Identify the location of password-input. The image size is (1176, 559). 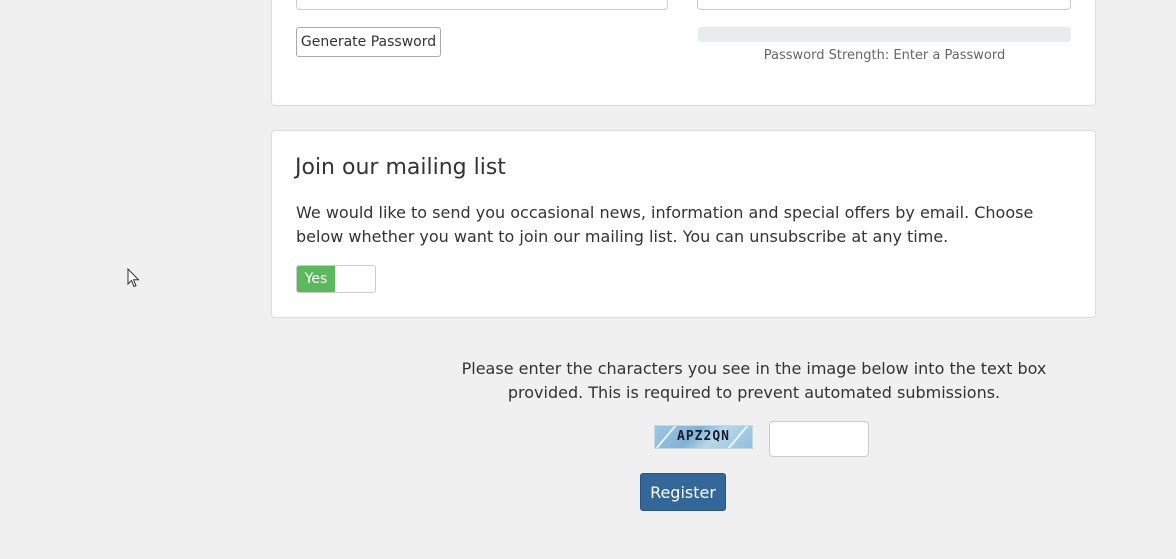
(482, 5).